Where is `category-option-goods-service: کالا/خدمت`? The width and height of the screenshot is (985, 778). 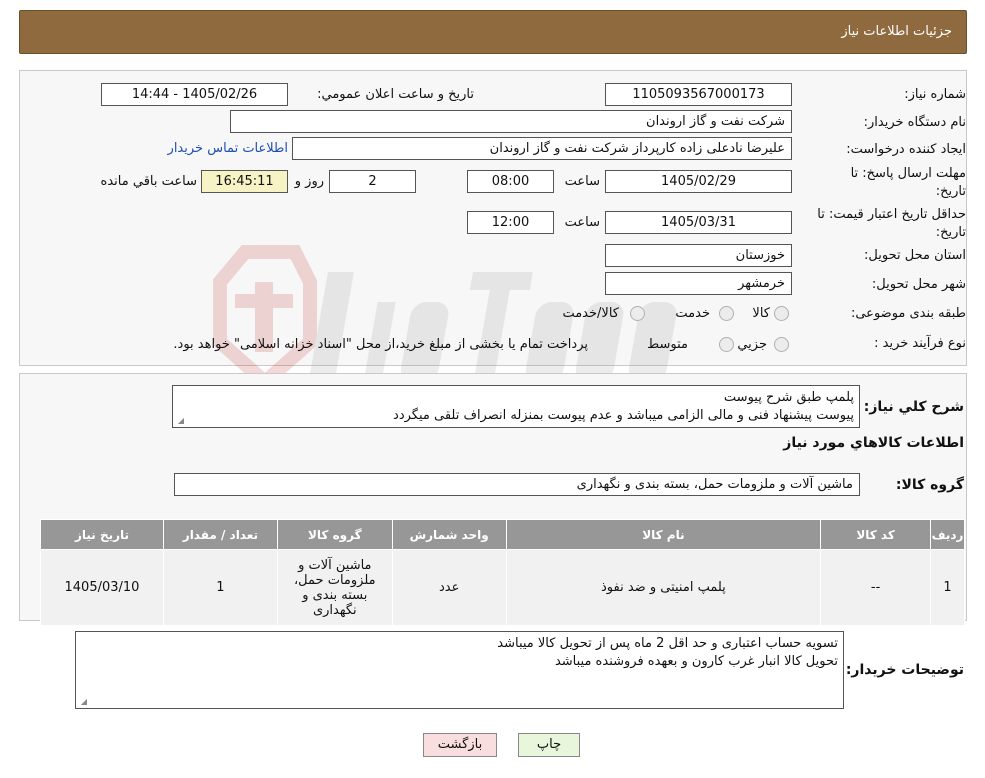
category-option-goods-service: کالا/خدمت is located at coordinates (590, 313).